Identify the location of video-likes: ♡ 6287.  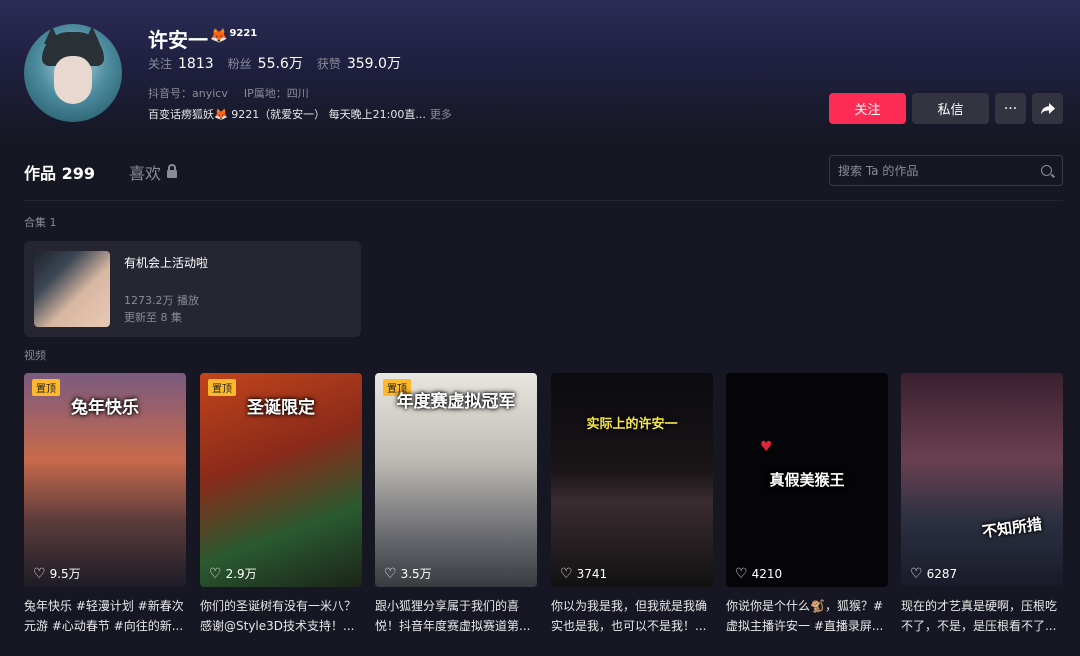
(933, 574).